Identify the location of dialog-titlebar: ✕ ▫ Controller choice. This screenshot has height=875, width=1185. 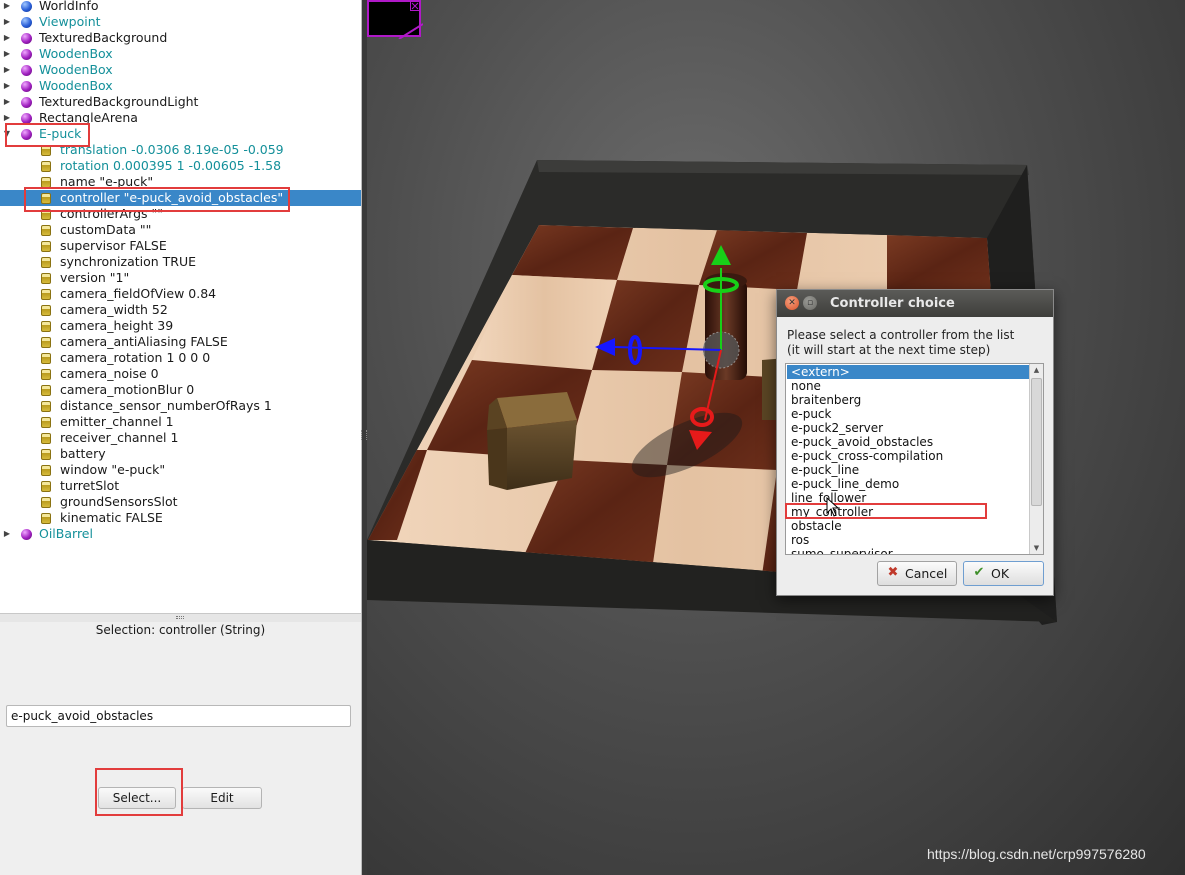
(915, 303).